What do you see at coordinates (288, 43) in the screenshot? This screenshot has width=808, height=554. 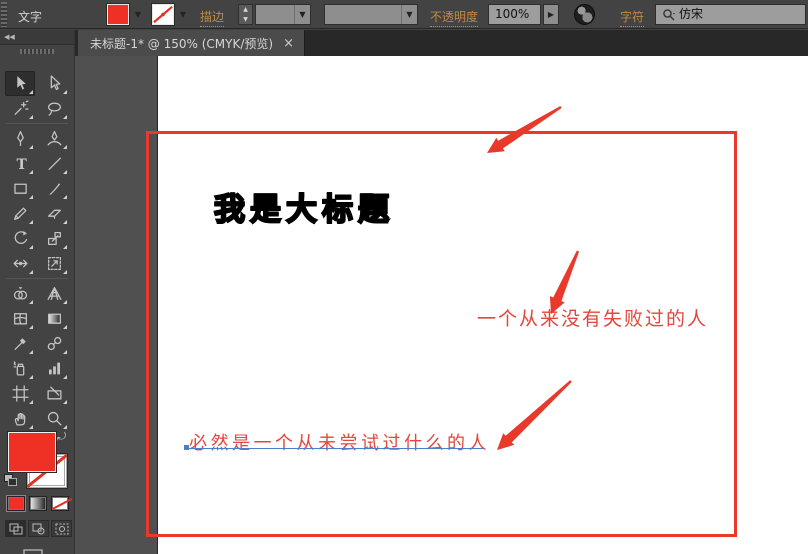 I see `close-icon: ×` at bounding box center [288, 43].